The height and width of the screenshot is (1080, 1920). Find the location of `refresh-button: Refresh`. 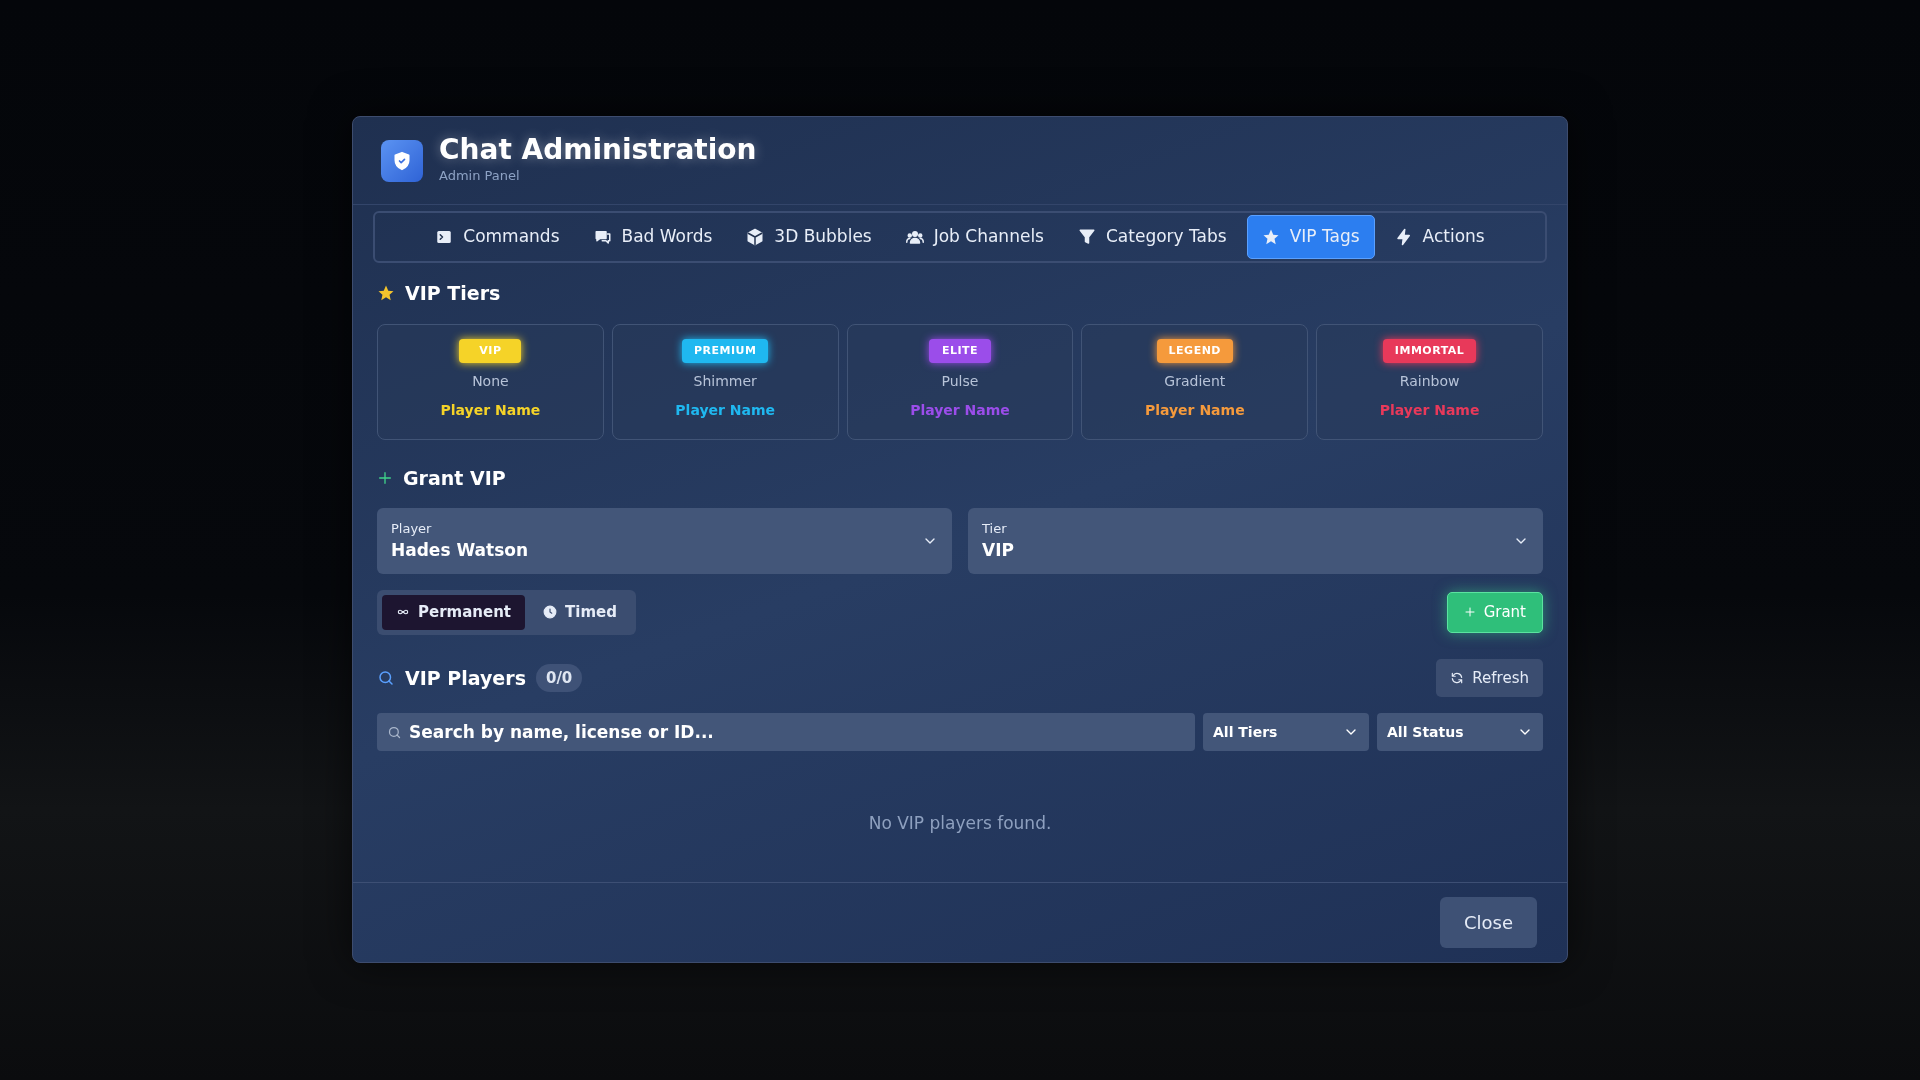

refresh-button: Refresh is located at coordinates (1489, 677).